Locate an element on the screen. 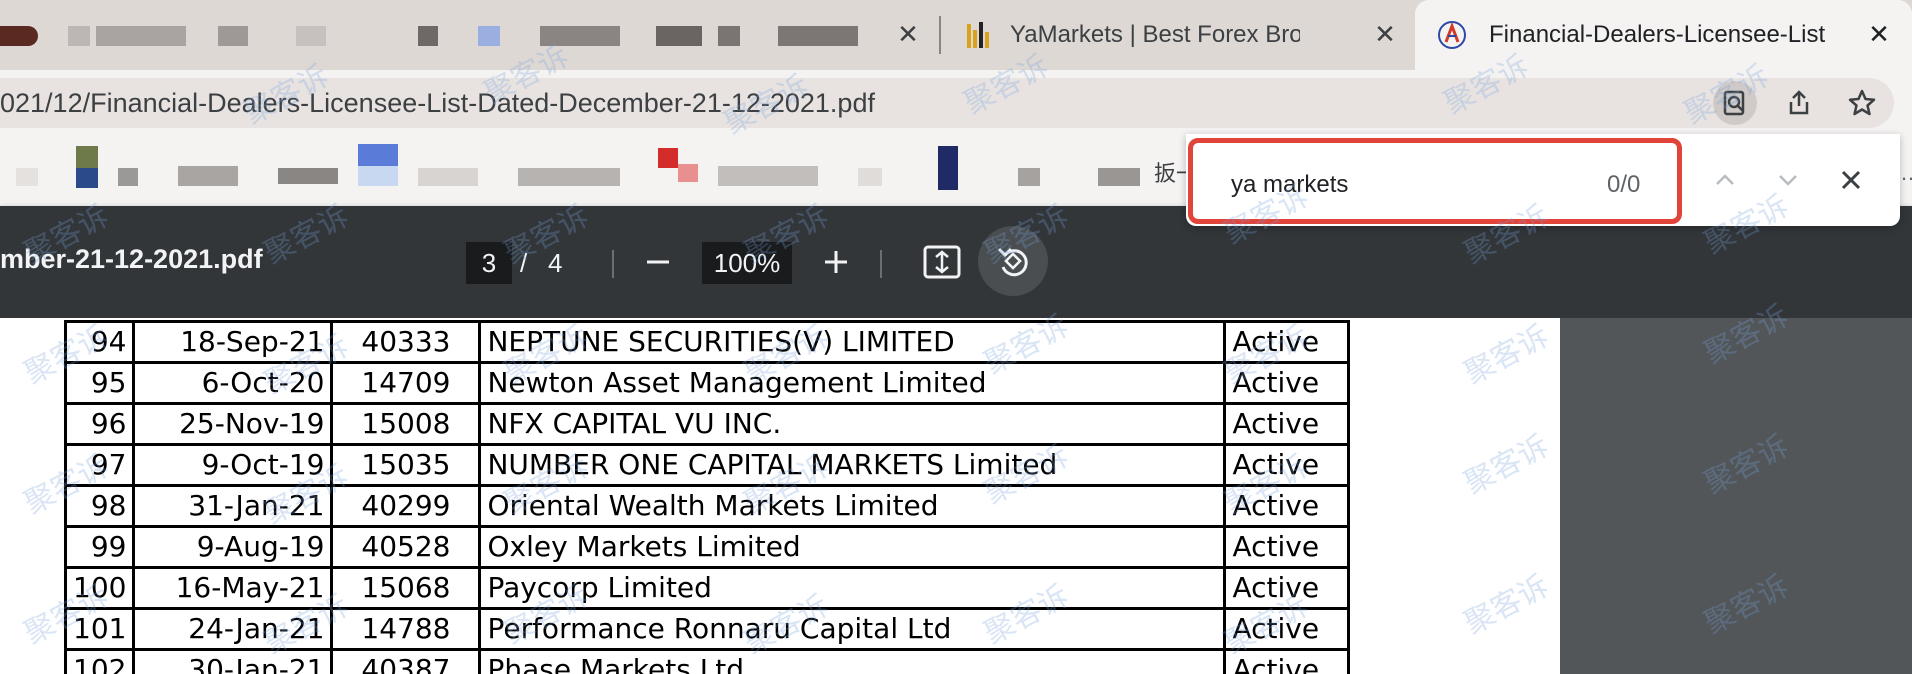 Image resolution: width=1912 pixels, height=674 pixels. toolbar-divider is located at coordinates (881, 264).